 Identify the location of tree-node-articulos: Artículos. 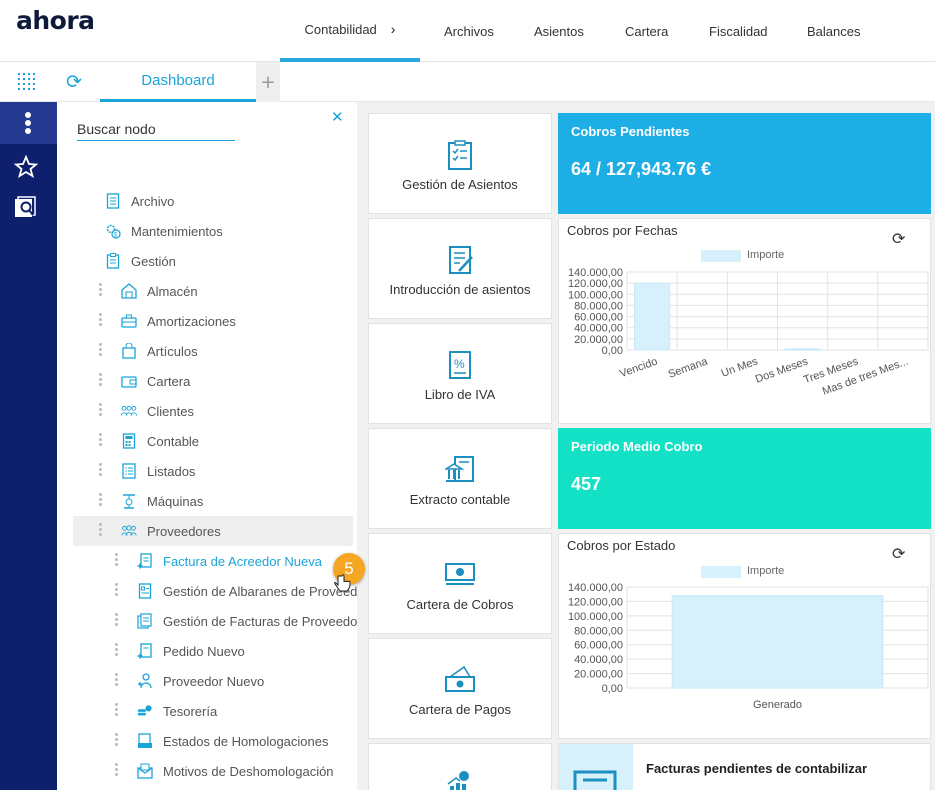
(159, 351).